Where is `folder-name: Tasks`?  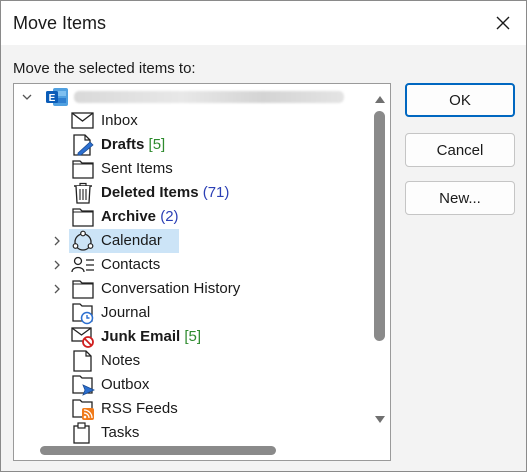 folder-name: Tasks is located at coordinates (120, 432).